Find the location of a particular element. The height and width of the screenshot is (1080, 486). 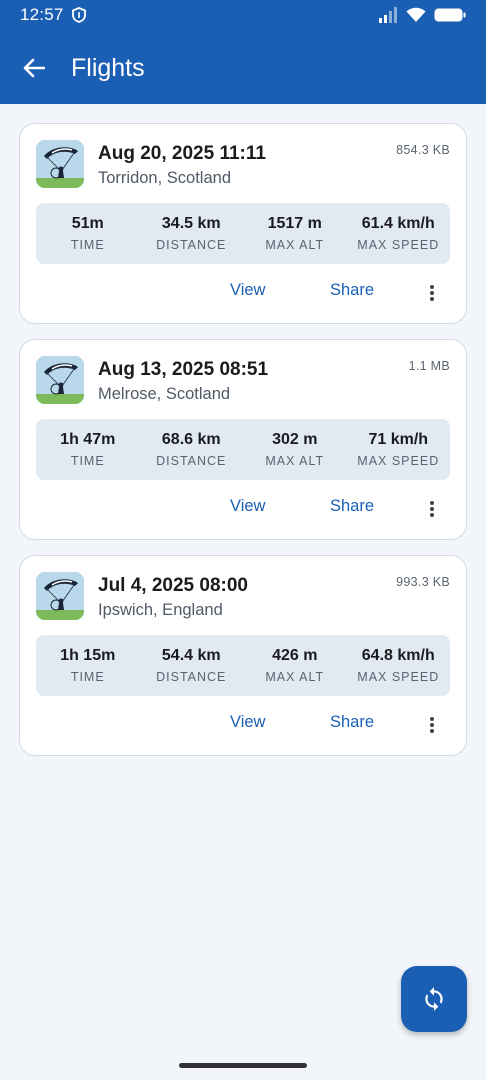

flight-date: Jul 4, 2025 08:00 is located at coordinates (173, 585).